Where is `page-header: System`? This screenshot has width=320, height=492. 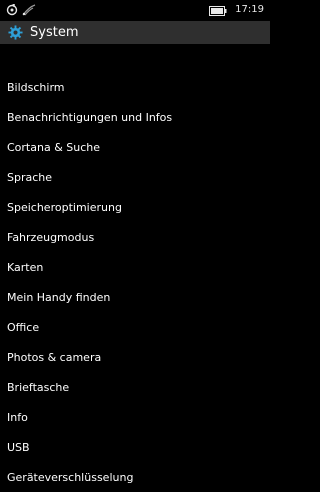
page-header: System is located at coordinates (135, 32).